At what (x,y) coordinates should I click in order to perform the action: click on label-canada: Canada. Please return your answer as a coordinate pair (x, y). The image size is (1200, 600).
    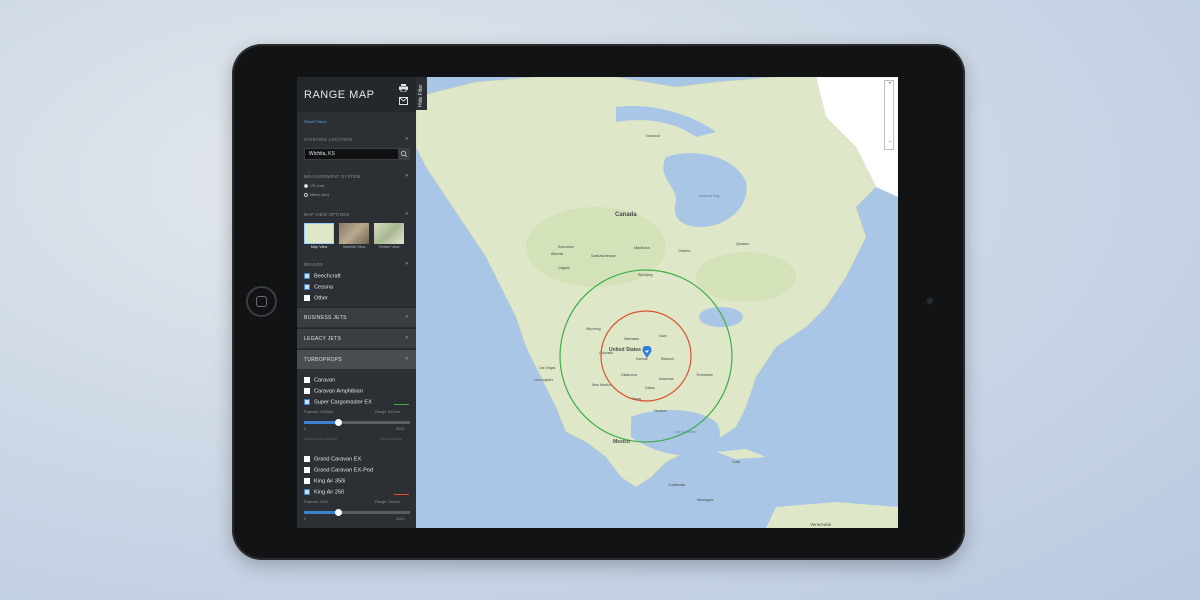
    Looking at the image, I should click on (626, 215).